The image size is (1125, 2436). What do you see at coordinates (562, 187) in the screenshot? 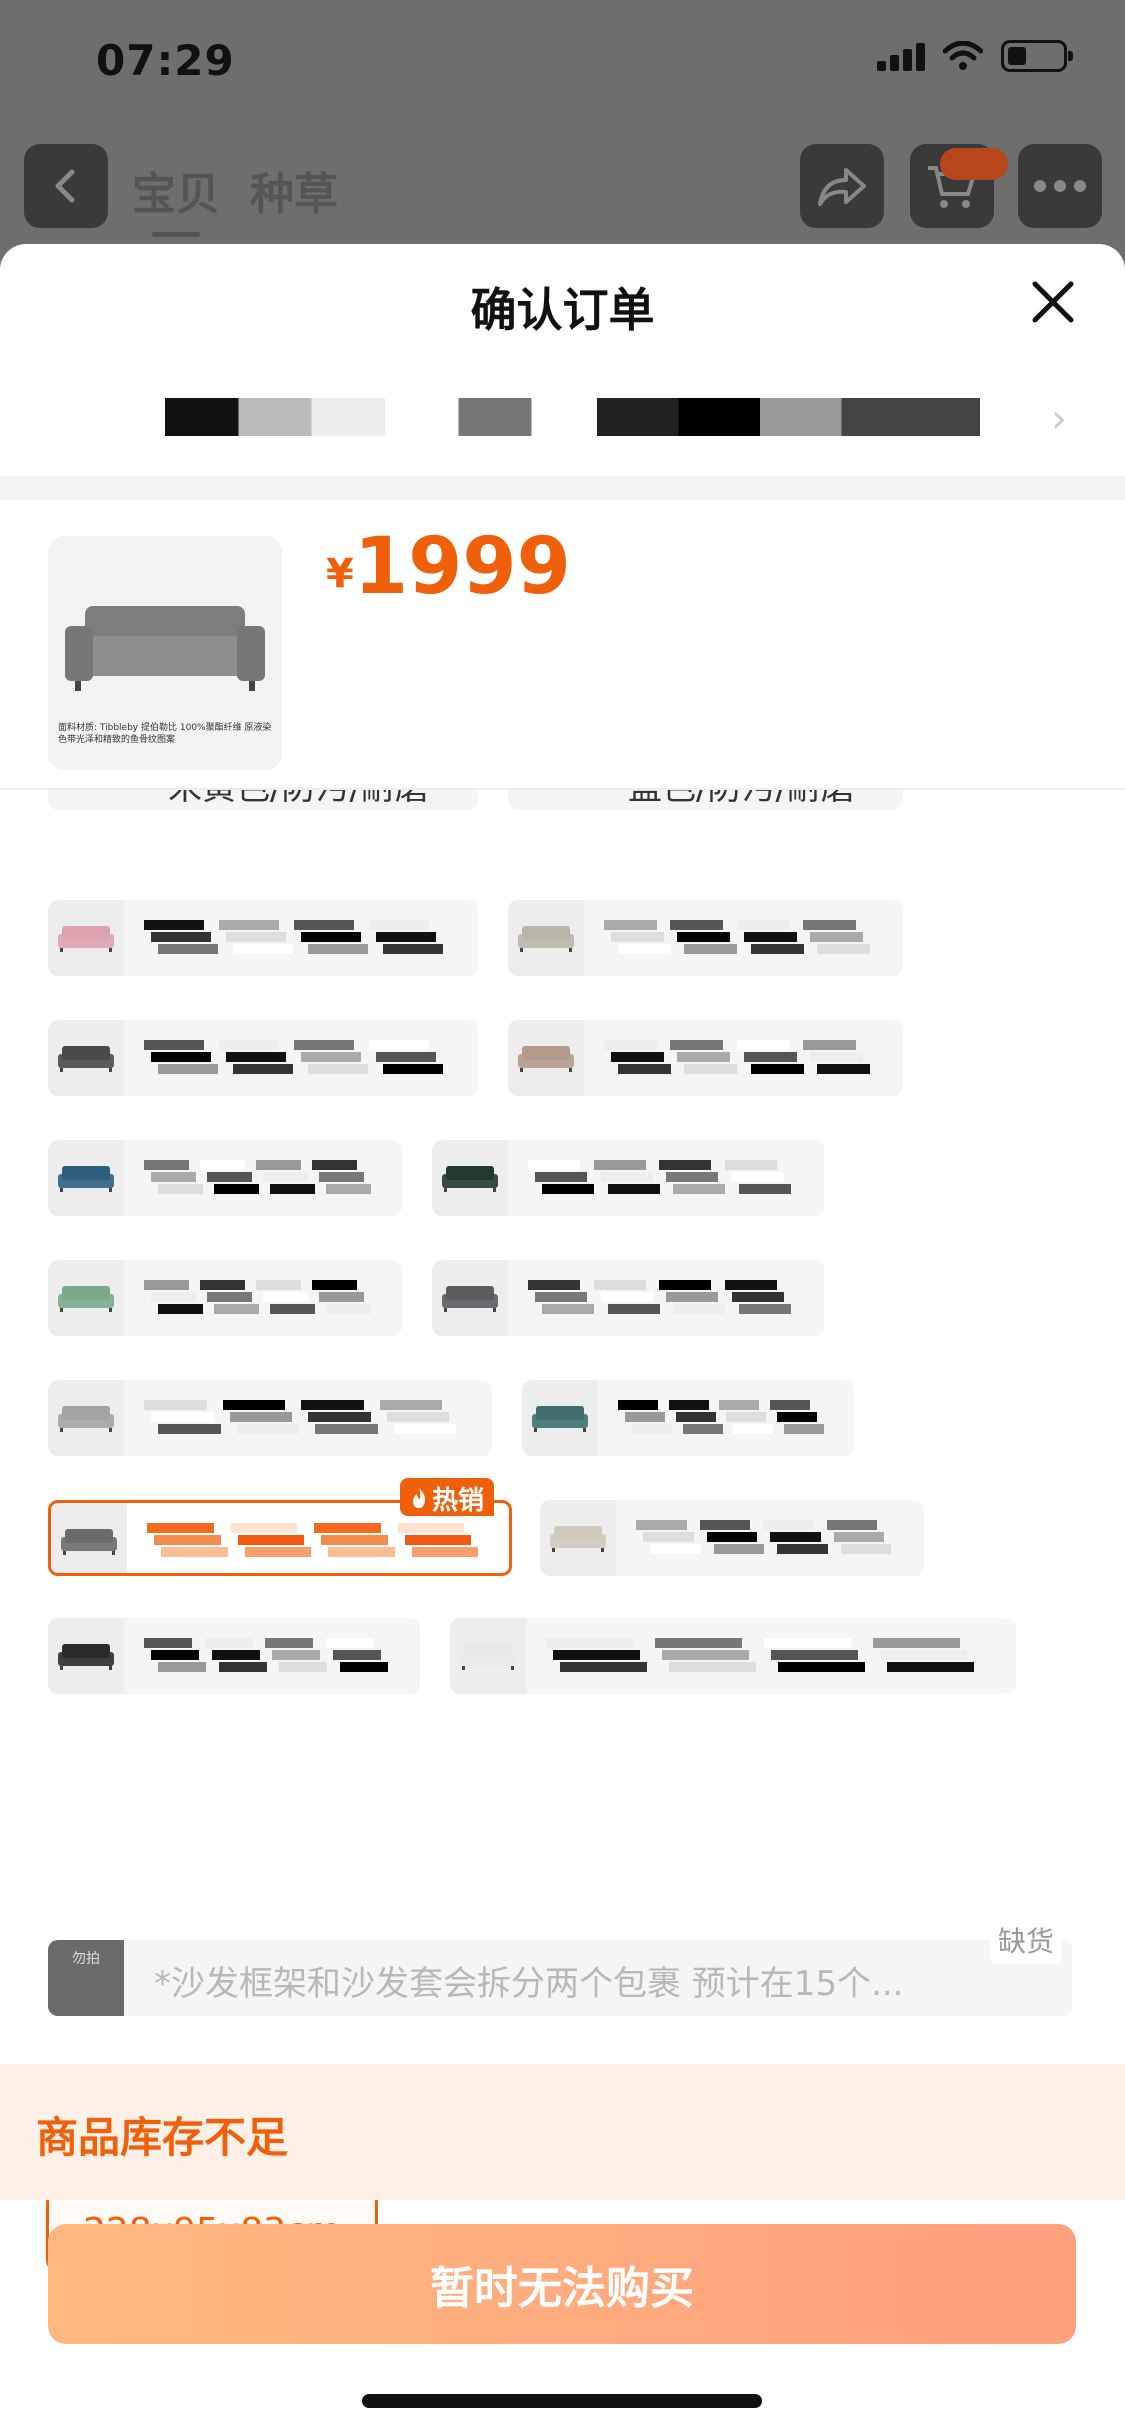
I see `top-nav: 宝贝 种草` at bounding box center [562, 187].